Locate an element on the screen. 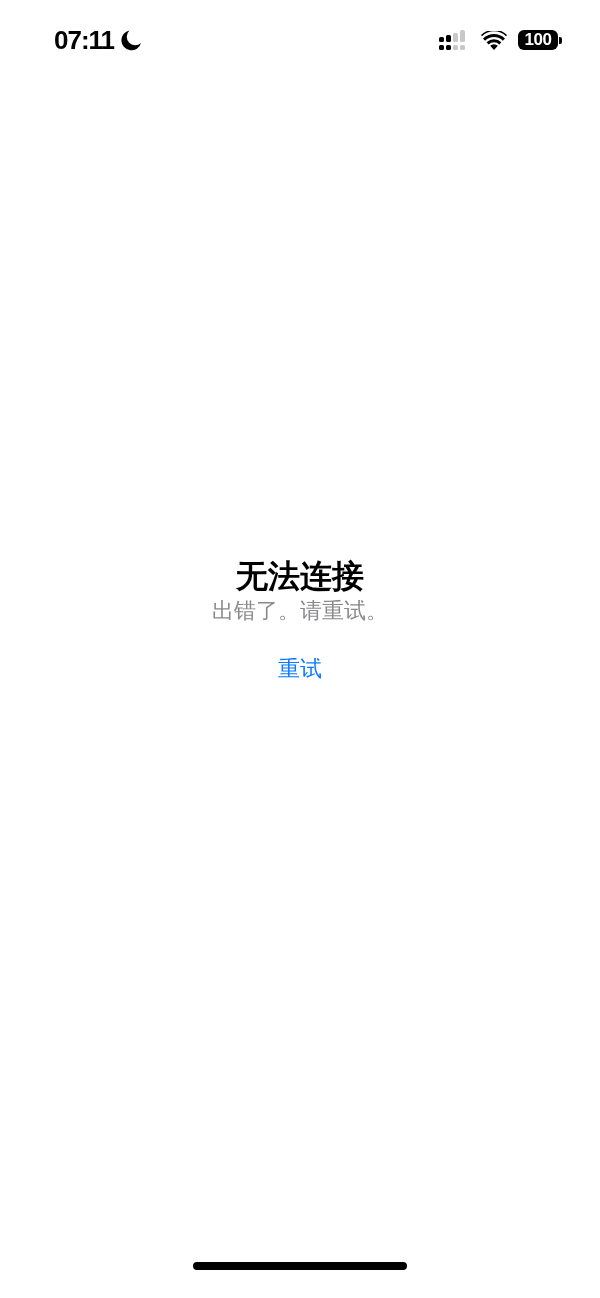  error-message: 出错了。请重试。 is located at coordinates (300, 611).